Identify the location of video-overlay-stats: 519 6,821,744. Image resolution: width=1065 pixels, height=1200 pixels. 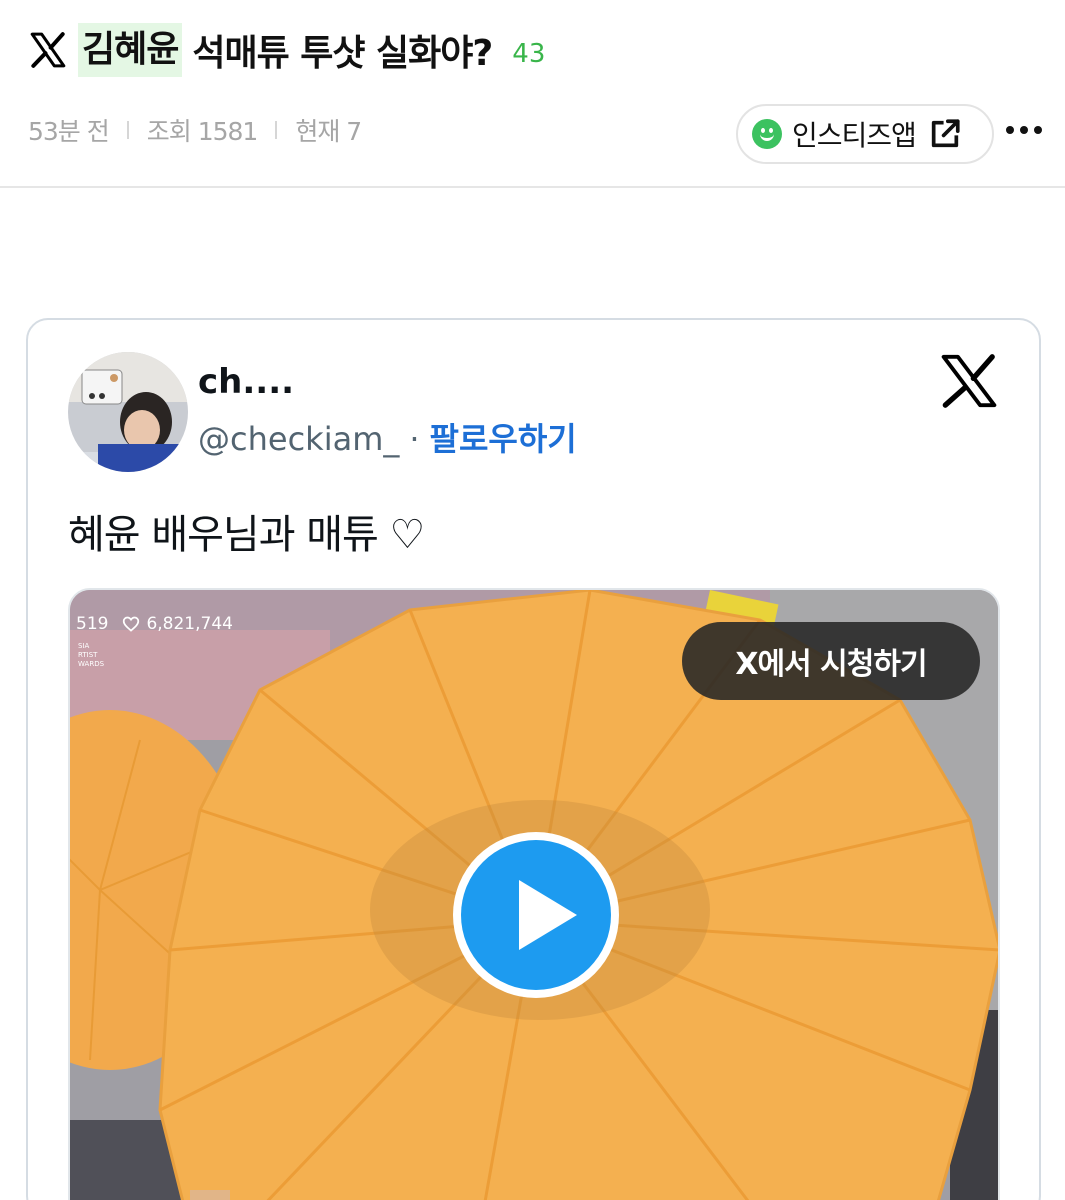
(154, 624).